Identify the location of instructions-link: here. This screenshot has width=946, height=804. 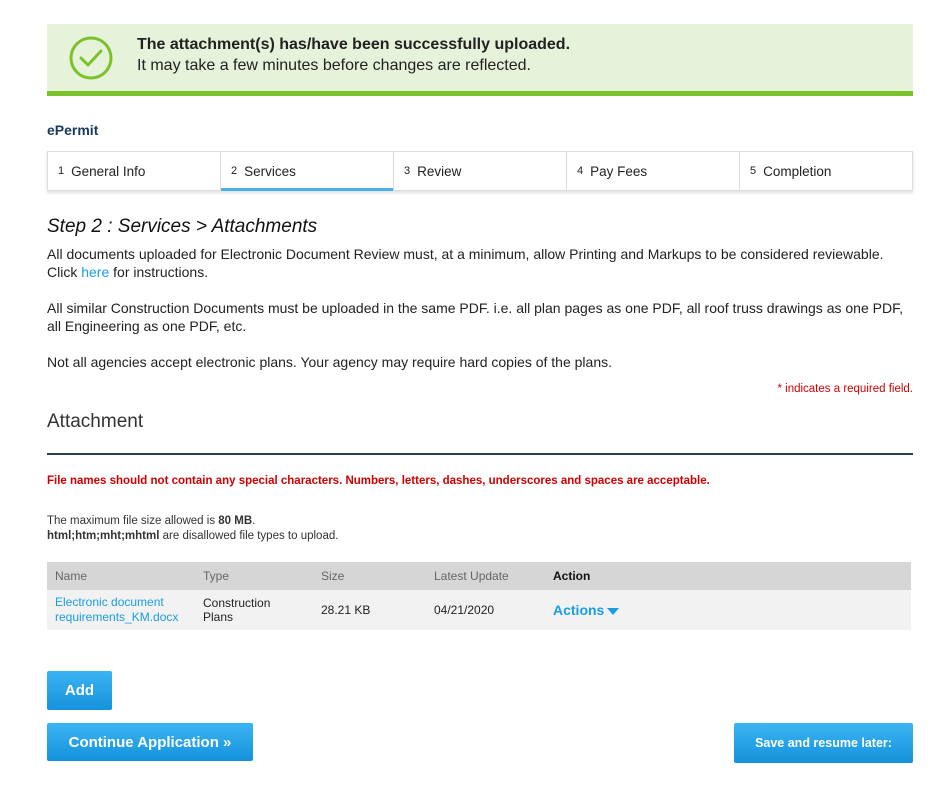
(95, 272).